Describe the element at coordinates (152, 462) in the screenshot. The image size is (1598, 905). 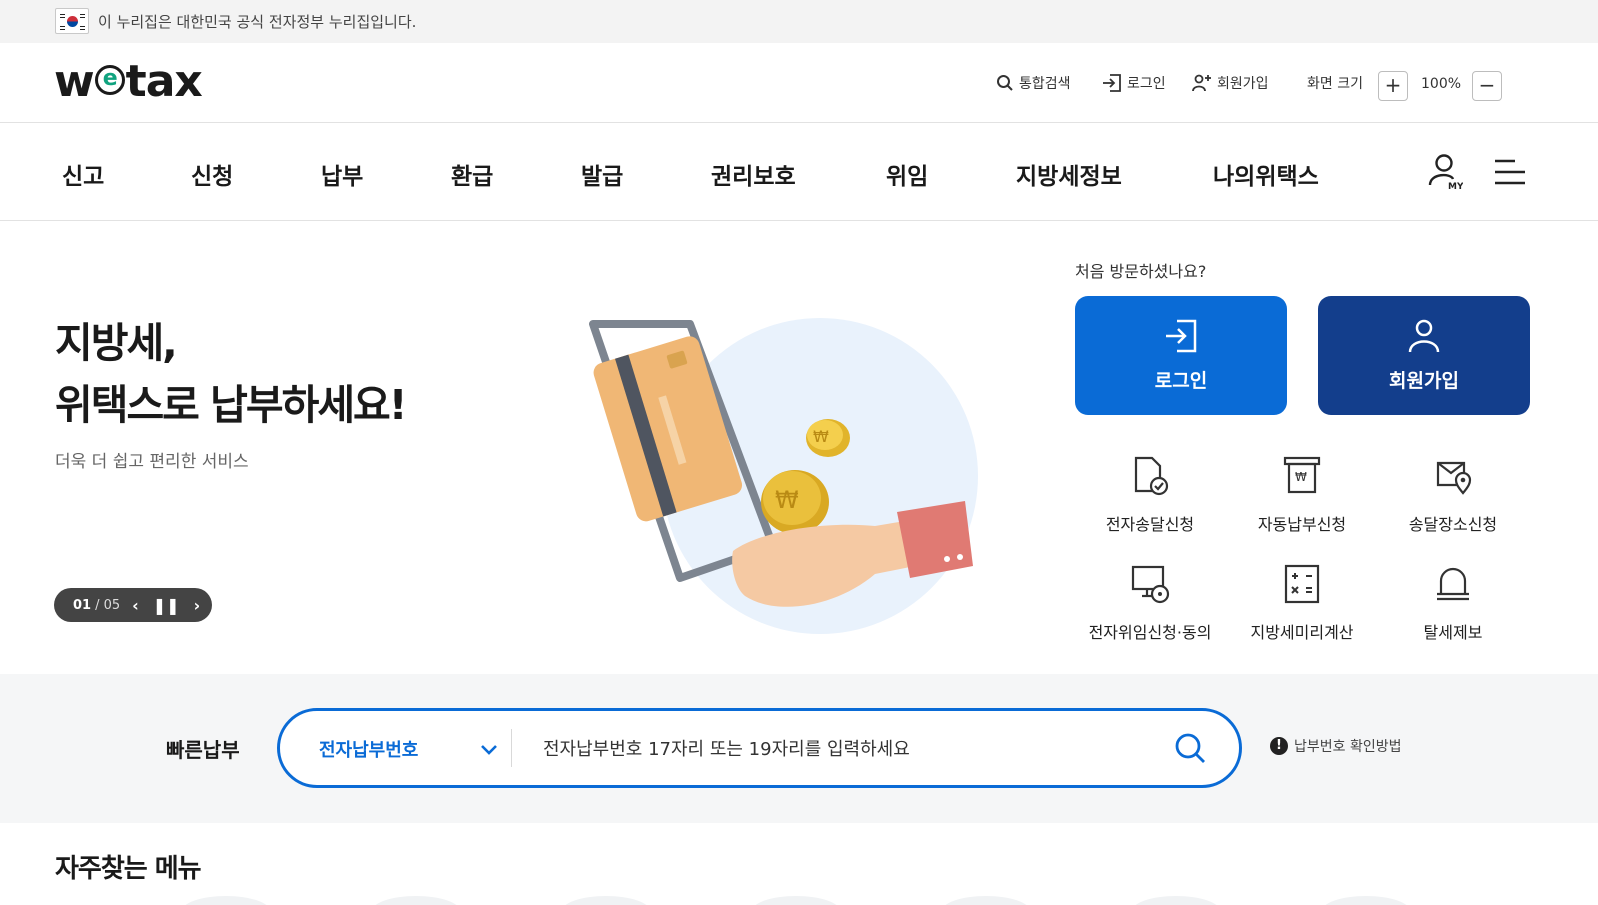
I see `hero-subtitle: 더욱 더 쉽고 편리한 서비스` at that location.